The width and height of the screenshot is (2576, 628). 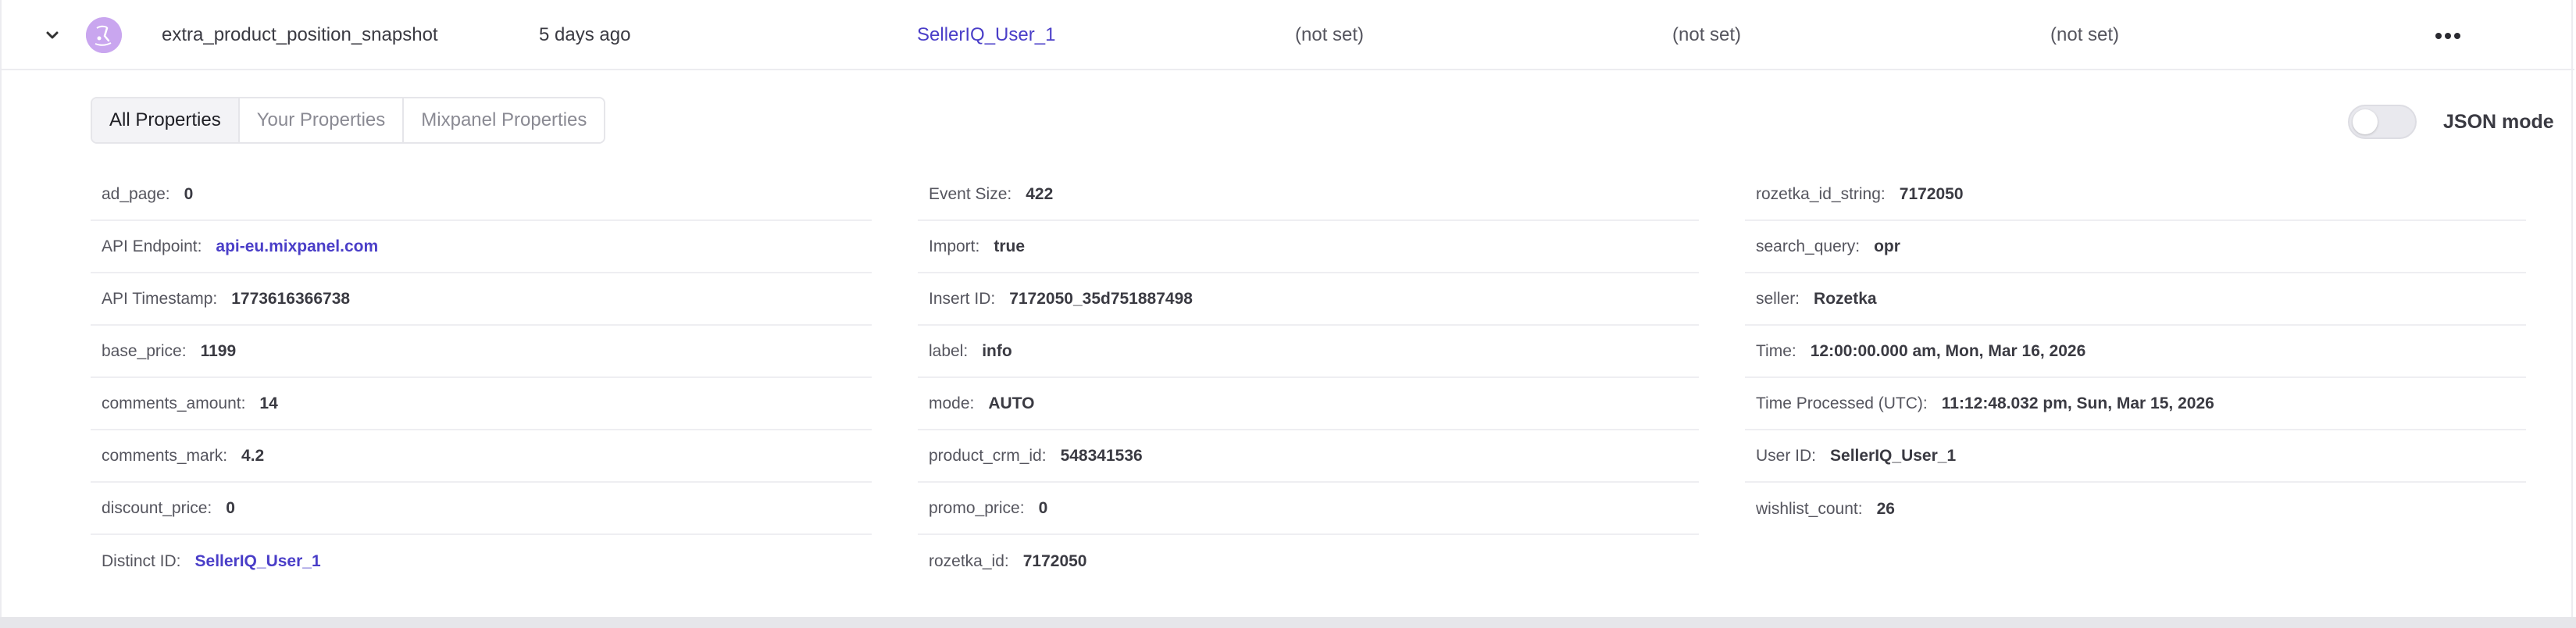 What do you see at coordinates (1040, 193) in the screenshot?
I see `property-value: 422` at bounding box center [1040, 193].